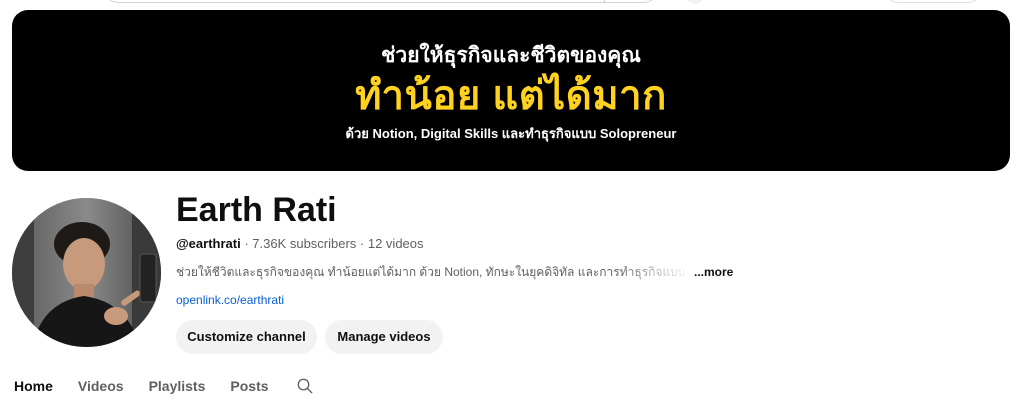  I want to click on masthead-remnant, so click(512, 3).